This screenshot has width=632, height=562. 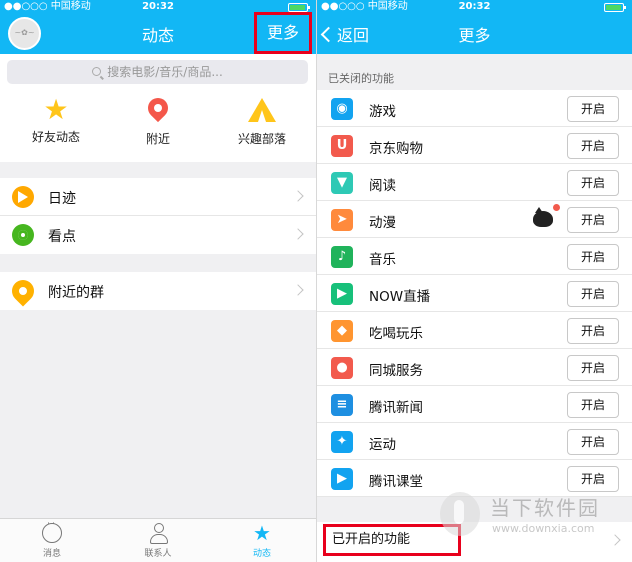 What do you see at coordinates (474, 256) in the screenshot?
I see `feature-row: ♪ 音乐 开启` at bounding box center [474, 256].